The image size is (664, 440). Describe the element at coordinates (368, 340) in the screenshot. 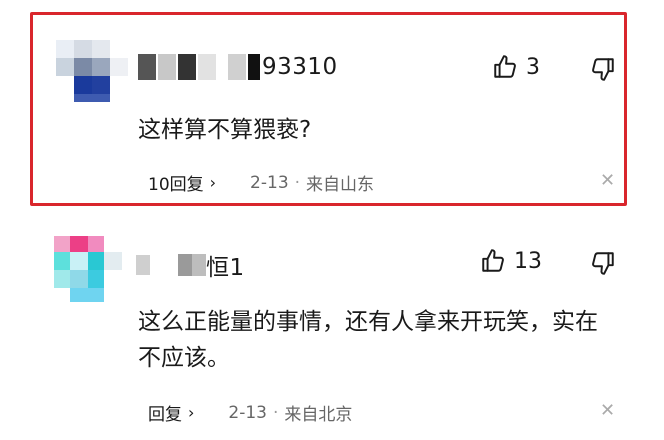

I see `comment-text: 这么正能量的事情，还有人拿来开玩笑，实在不应该。` at that location.